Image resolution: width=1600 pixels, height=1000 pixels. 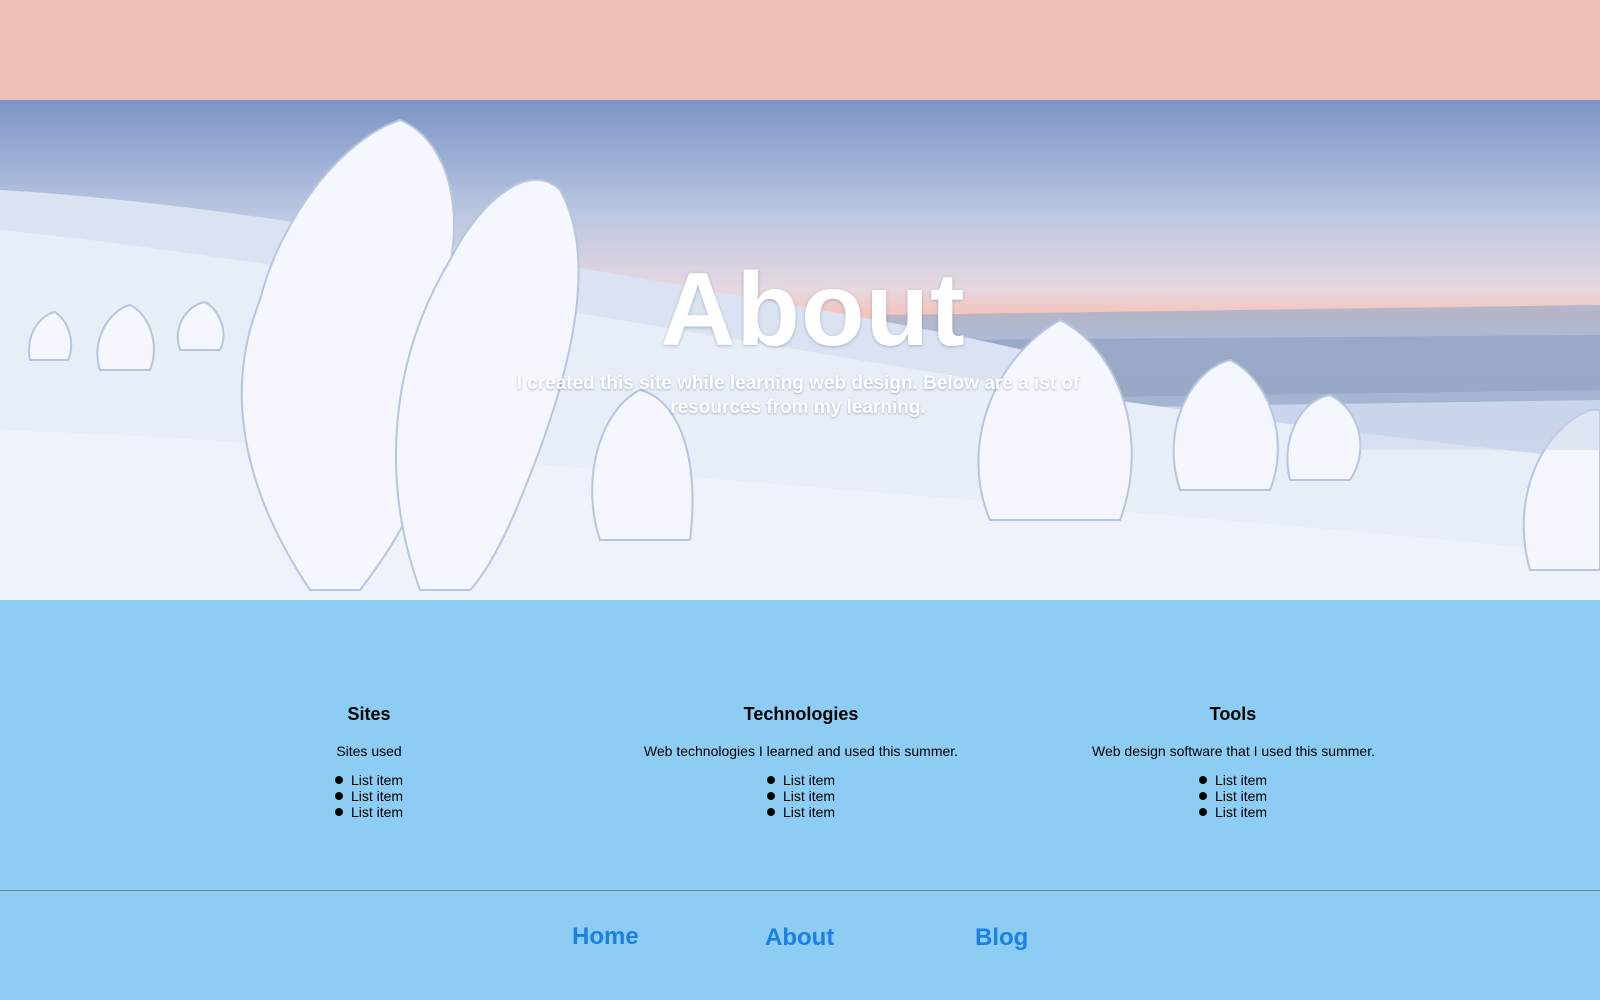 What do you see at coordinates (800, 890) in the screenshot?
I see `footer-divider` at bounding box center [800, 890].